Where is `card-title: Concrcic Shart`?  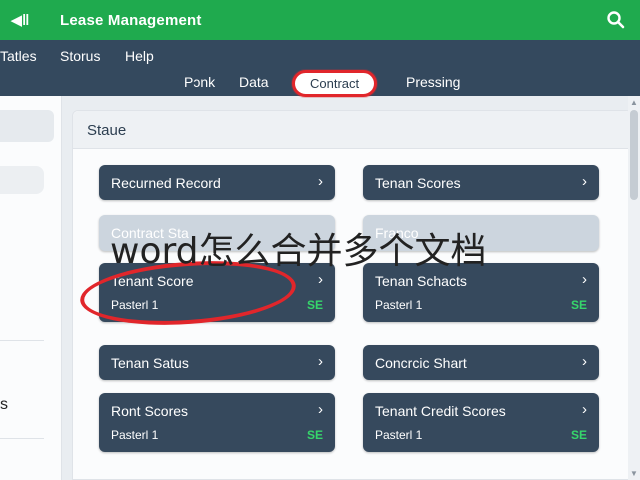 card-title: Concrcic Shart is located at coordinates (421, 363).